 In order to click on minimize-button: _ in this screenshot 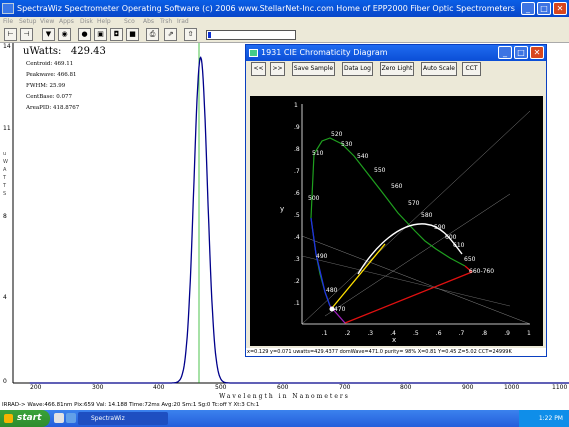, I will do `click(528, 8)`.